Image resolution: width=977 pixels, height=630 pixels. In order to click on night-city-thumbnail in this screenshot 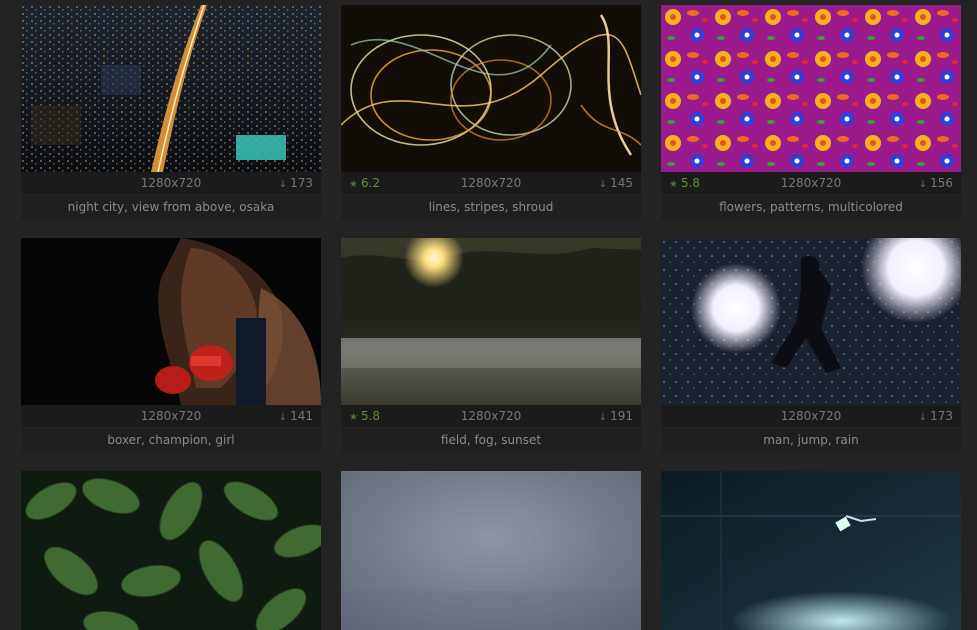, I will do `click(171, 88)`.